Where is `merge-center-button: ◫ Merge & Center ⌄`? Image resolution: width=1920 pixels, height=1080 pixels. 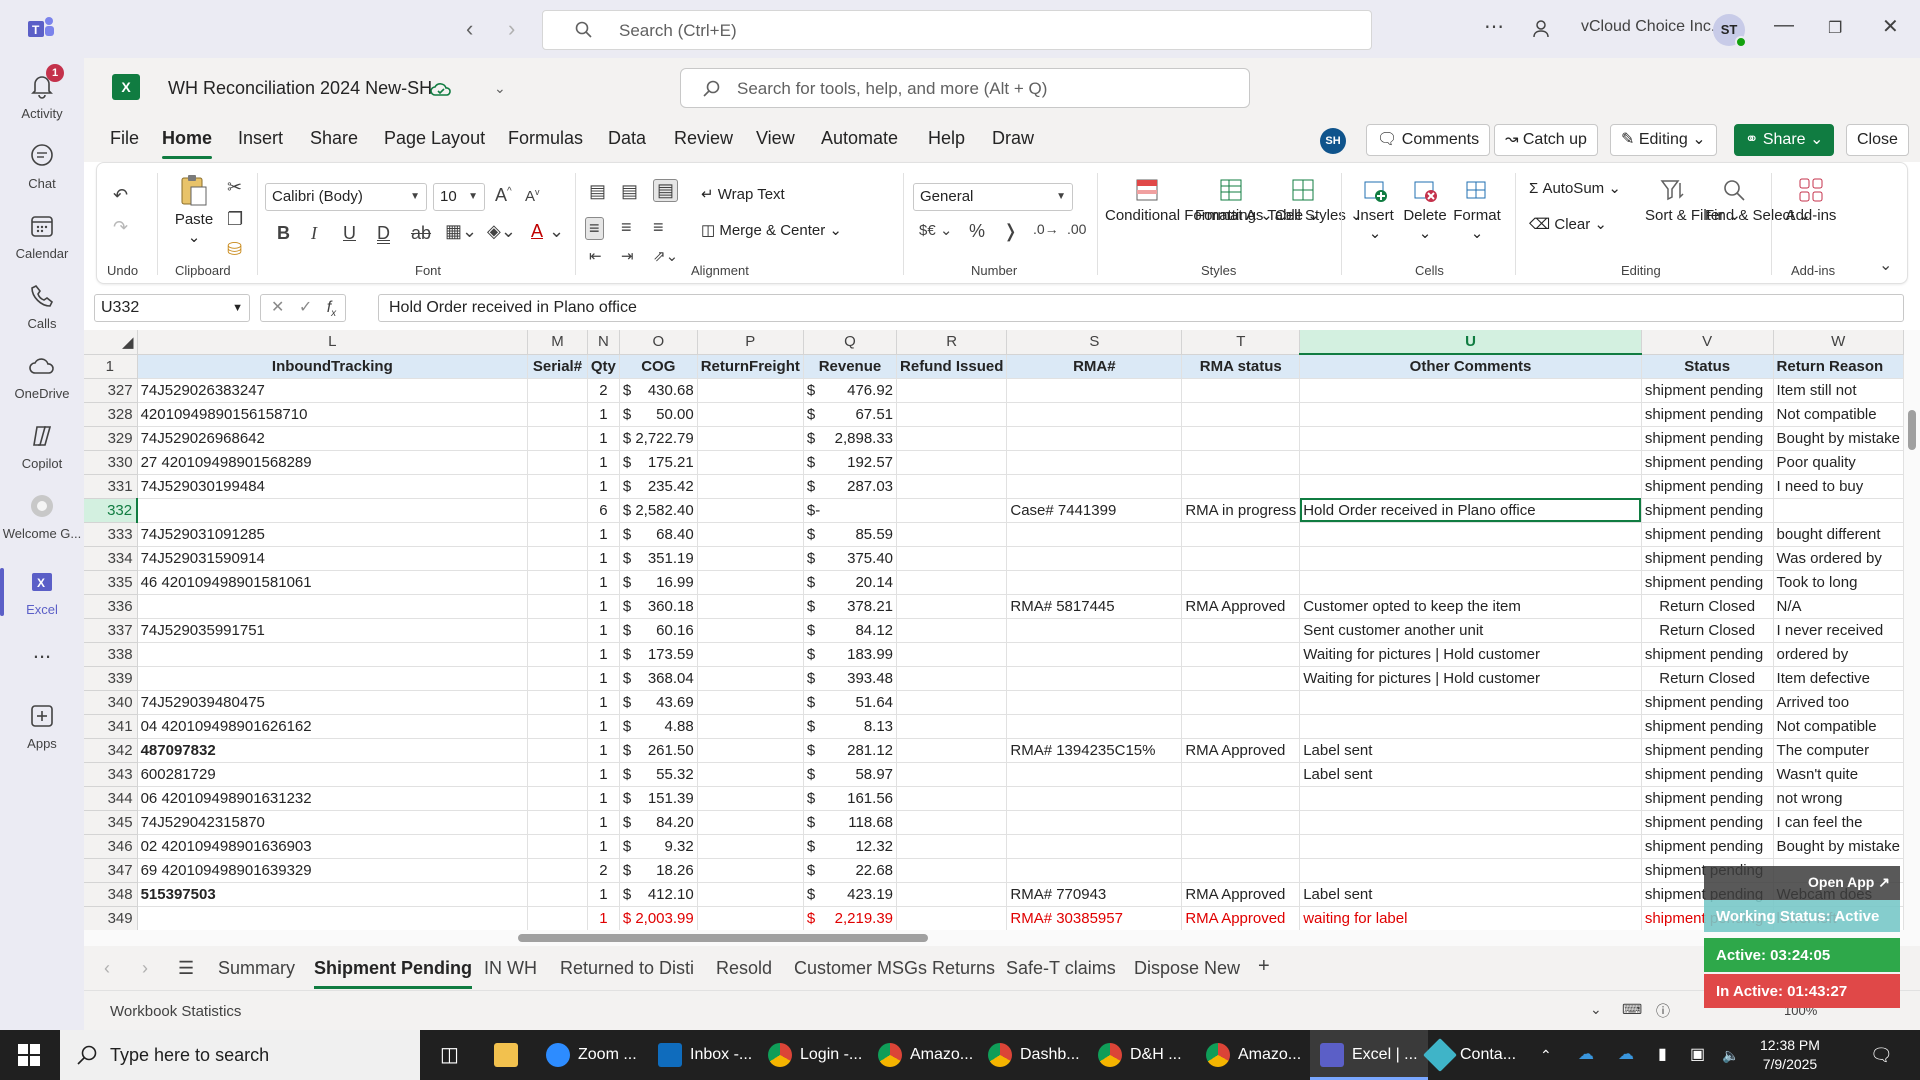 merge-center-button: ◫ Merge & Center ⌄ is located at coordinates (771, 230).